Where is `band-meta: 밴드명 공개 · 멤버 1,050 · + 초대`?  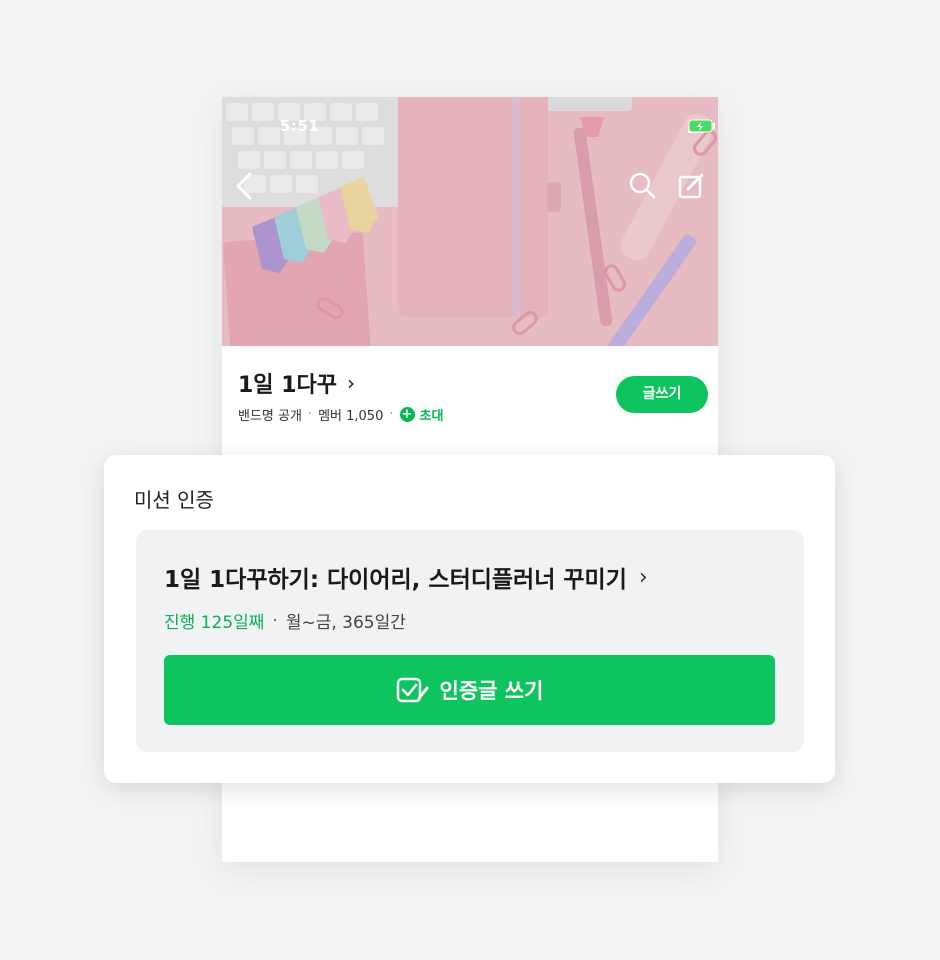 band-meta: 밴드명 공개 · 멤버 1,050 · + 초대 is located at coordinates (340, 414).